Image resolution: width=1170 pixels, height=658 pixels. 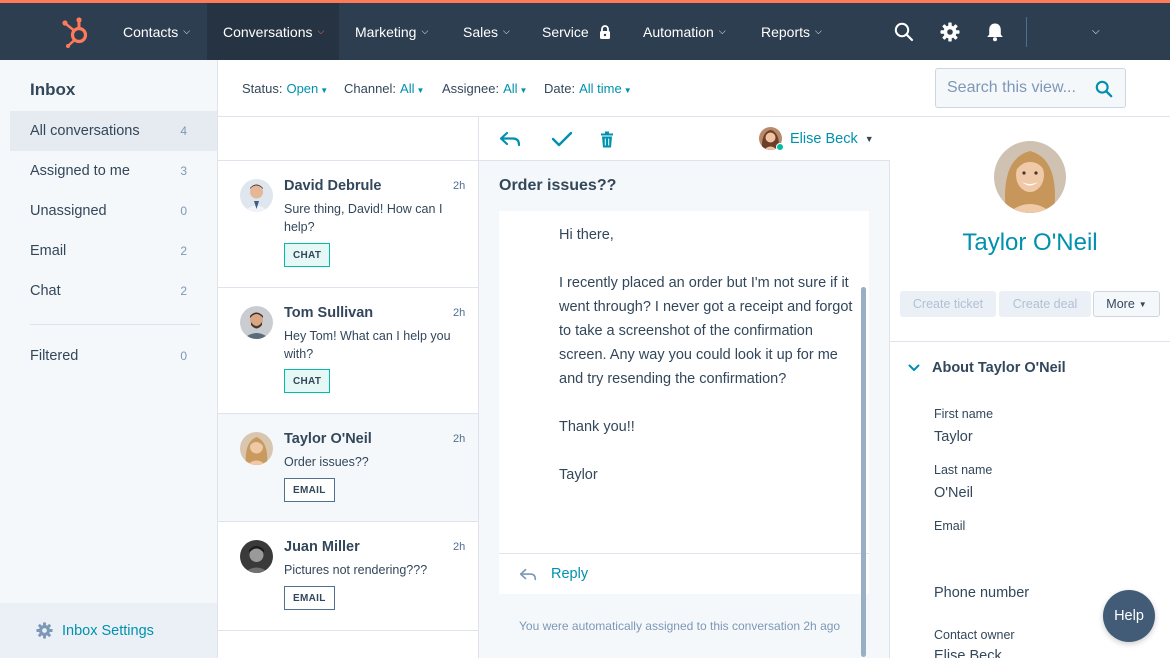 What do you see at coordinates (384, 88) in the screenshot?
I see `channel-filter: Channel: All ▼` at bounding box center [384, 88].